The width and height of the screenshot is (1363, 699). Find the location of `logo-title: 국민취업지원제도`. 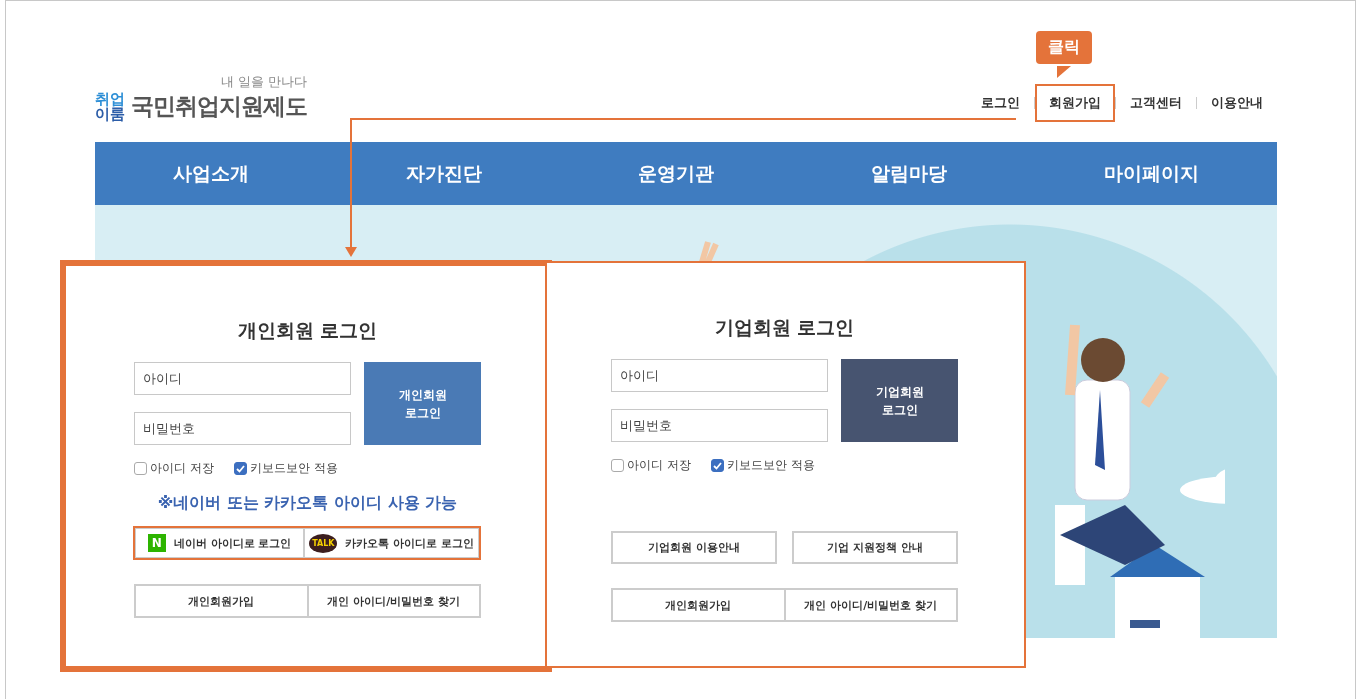

logo-title: 국민취업지원제도 is located at coordinates (219, 106).